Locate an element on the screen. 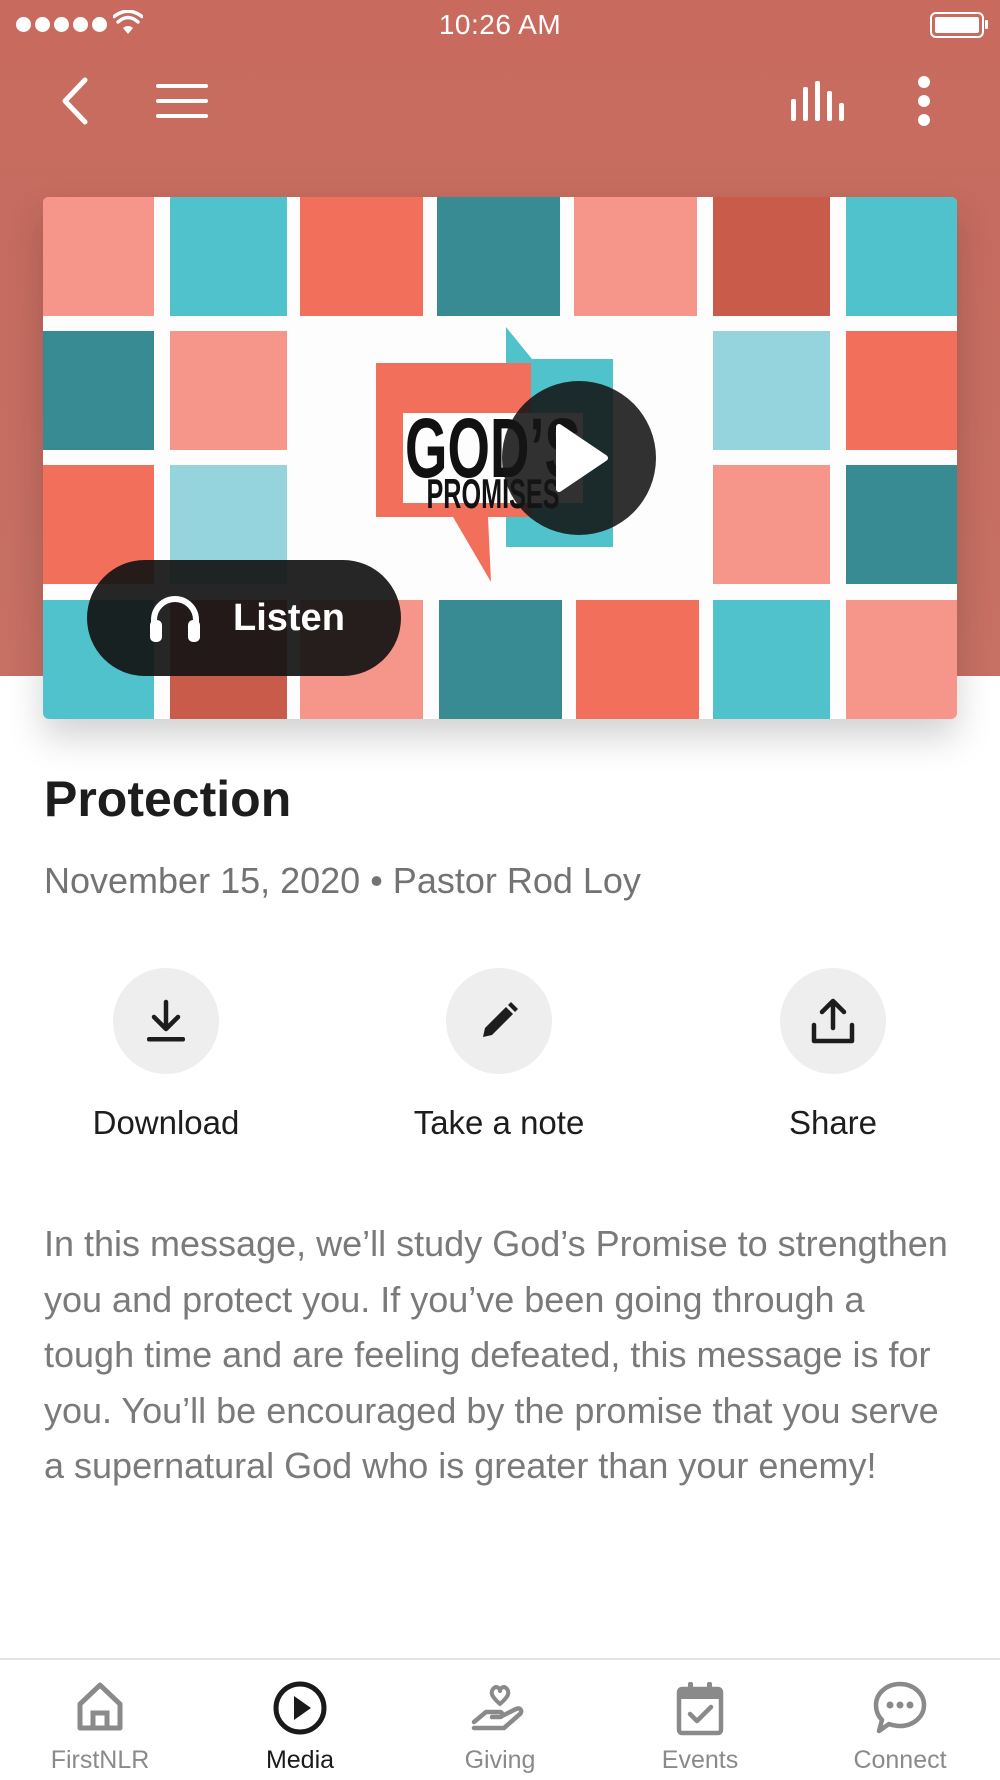  take-note-button: Take a note is located at coordinates (499, 1055).